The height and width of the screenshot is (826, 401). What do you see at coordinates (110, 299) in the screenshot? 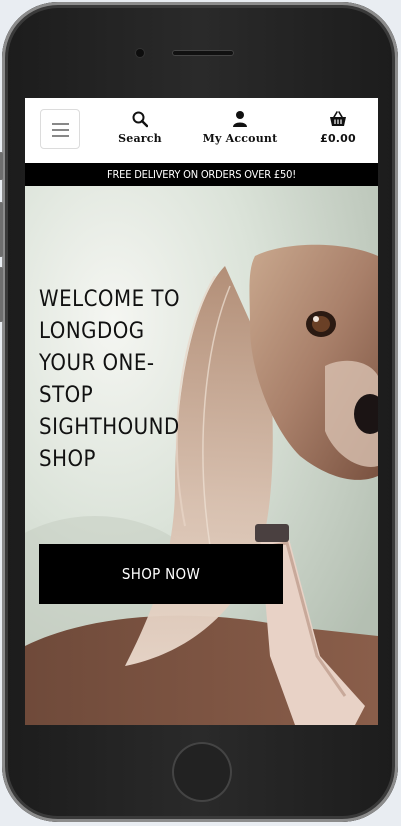
I see `hero-title-line: WELCOME TO` at bounding box center [110, 299].